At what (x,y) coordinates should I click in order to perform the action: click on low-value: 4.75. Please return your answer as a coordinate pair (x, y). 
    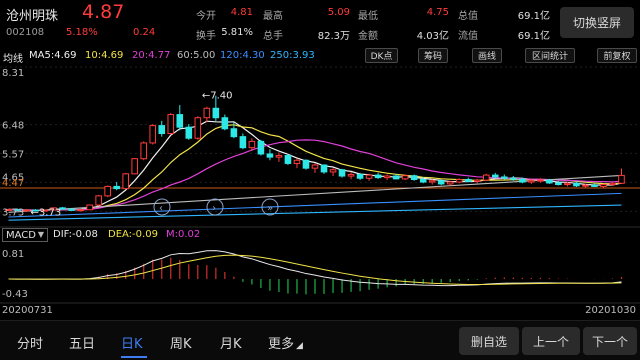
    Looking at the image, I should click on (437, 12).